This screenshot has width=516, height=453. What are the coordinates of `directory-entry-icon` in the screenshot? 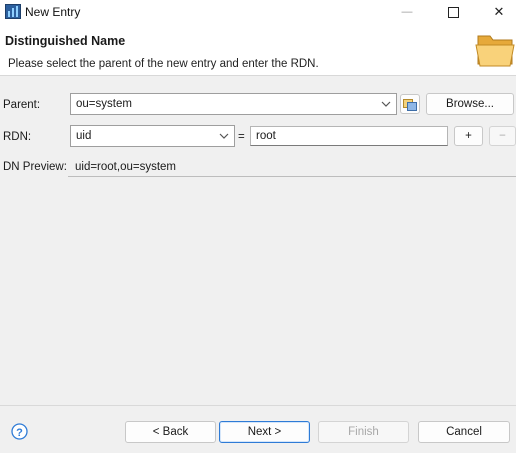 It's located at (410, 104).